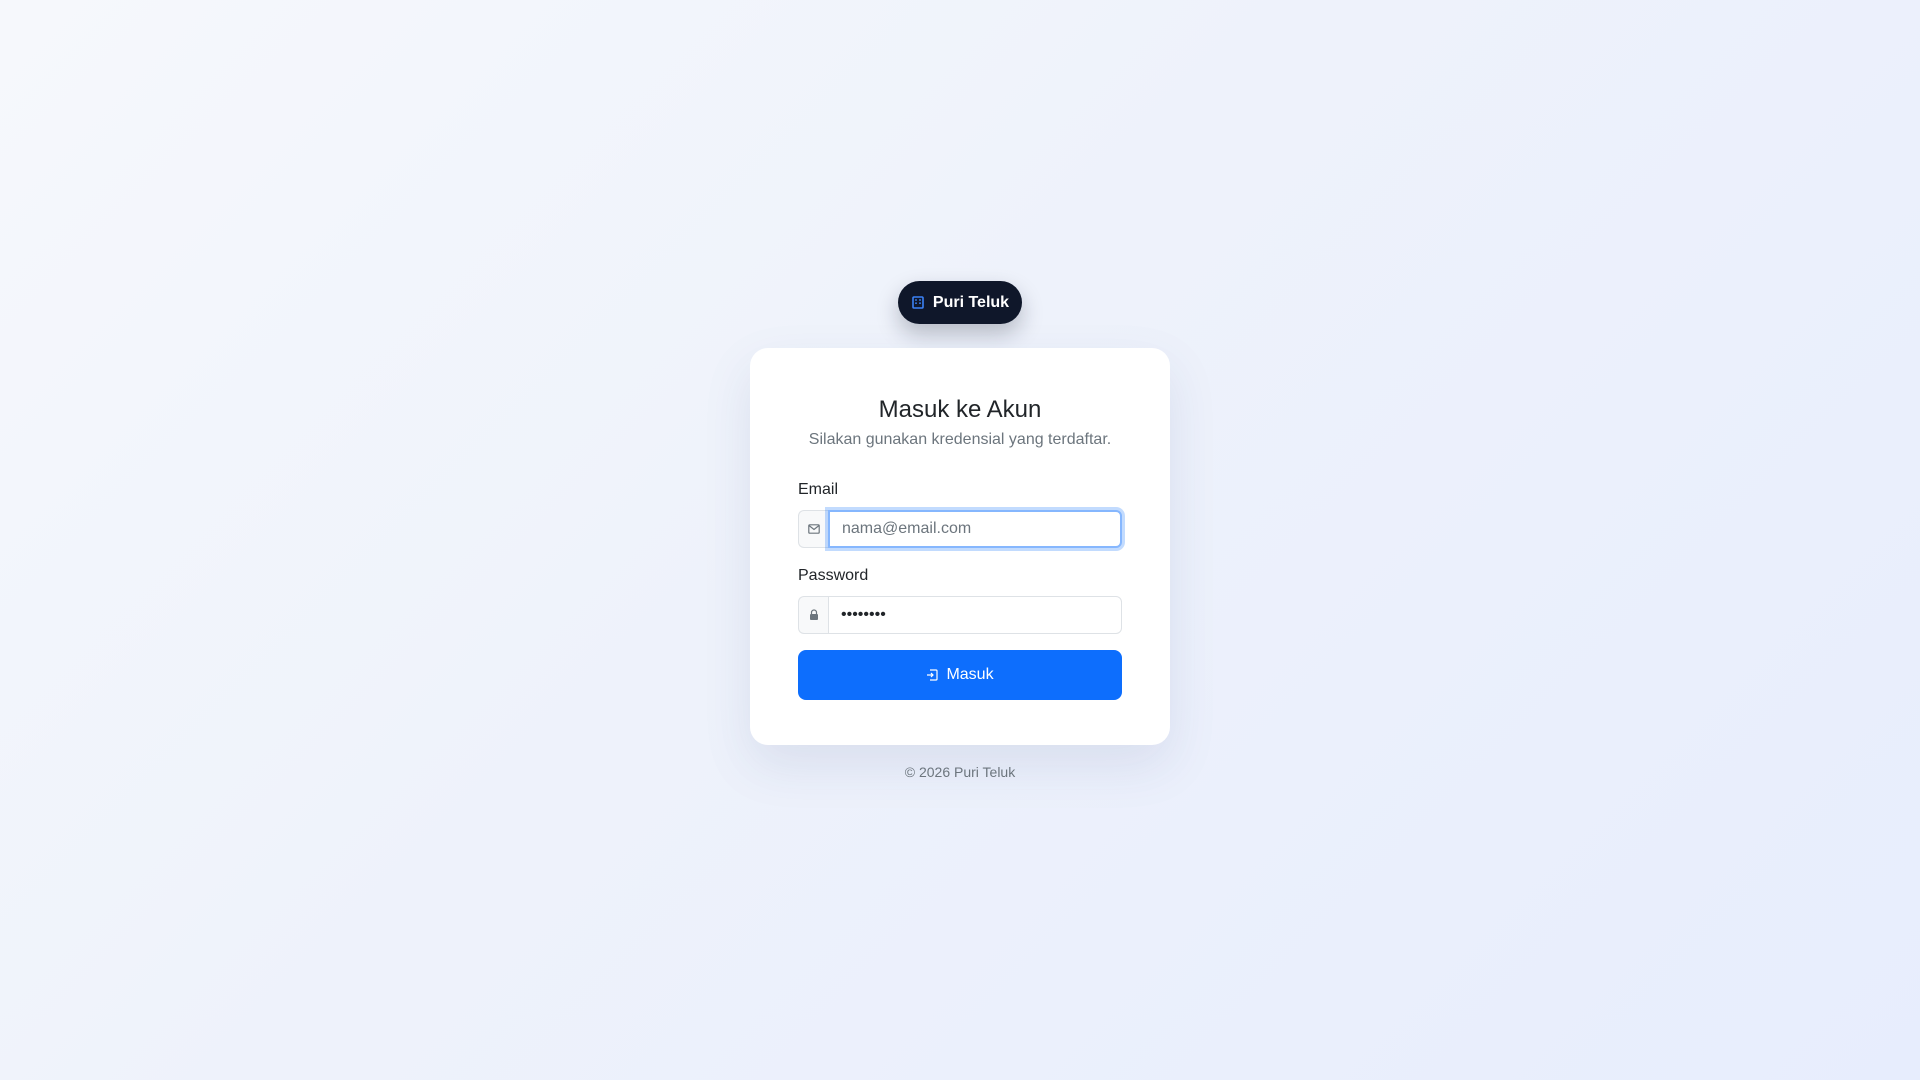 This screenshot has height=1080, width=1920. Describe the element at coordinates (960, 409) in the screenshot. I see `page-title: Masuk ke Akun` at that location.